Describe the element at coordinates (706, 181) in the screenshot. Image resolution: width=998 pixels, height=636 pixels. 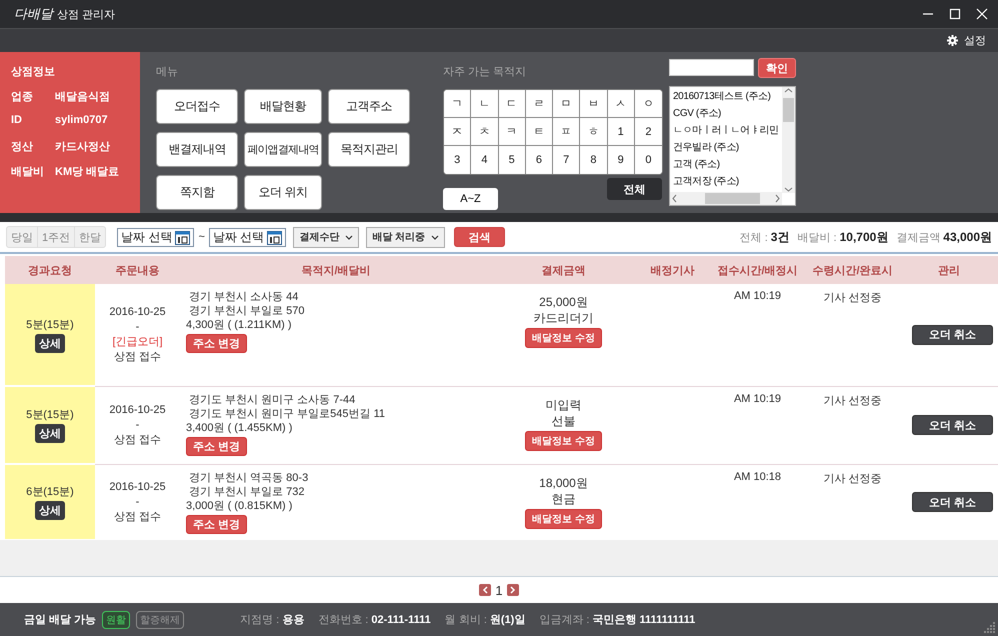
I see `list-item: 고객저장 (주소)` at that location.